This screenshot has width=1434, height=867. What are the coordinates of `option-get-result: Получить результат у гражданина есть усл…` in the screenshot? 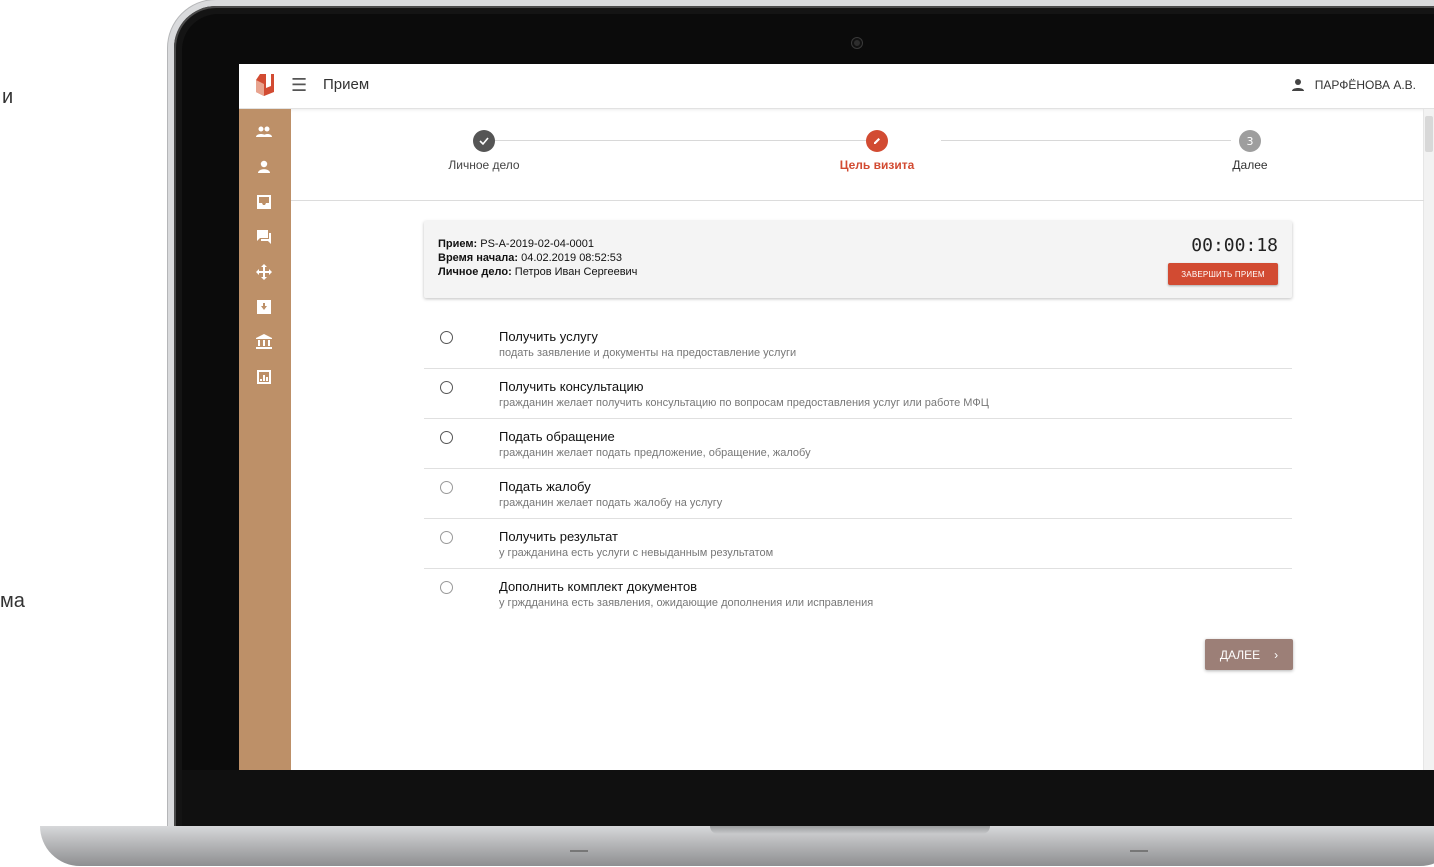 It's located at (858, 544).